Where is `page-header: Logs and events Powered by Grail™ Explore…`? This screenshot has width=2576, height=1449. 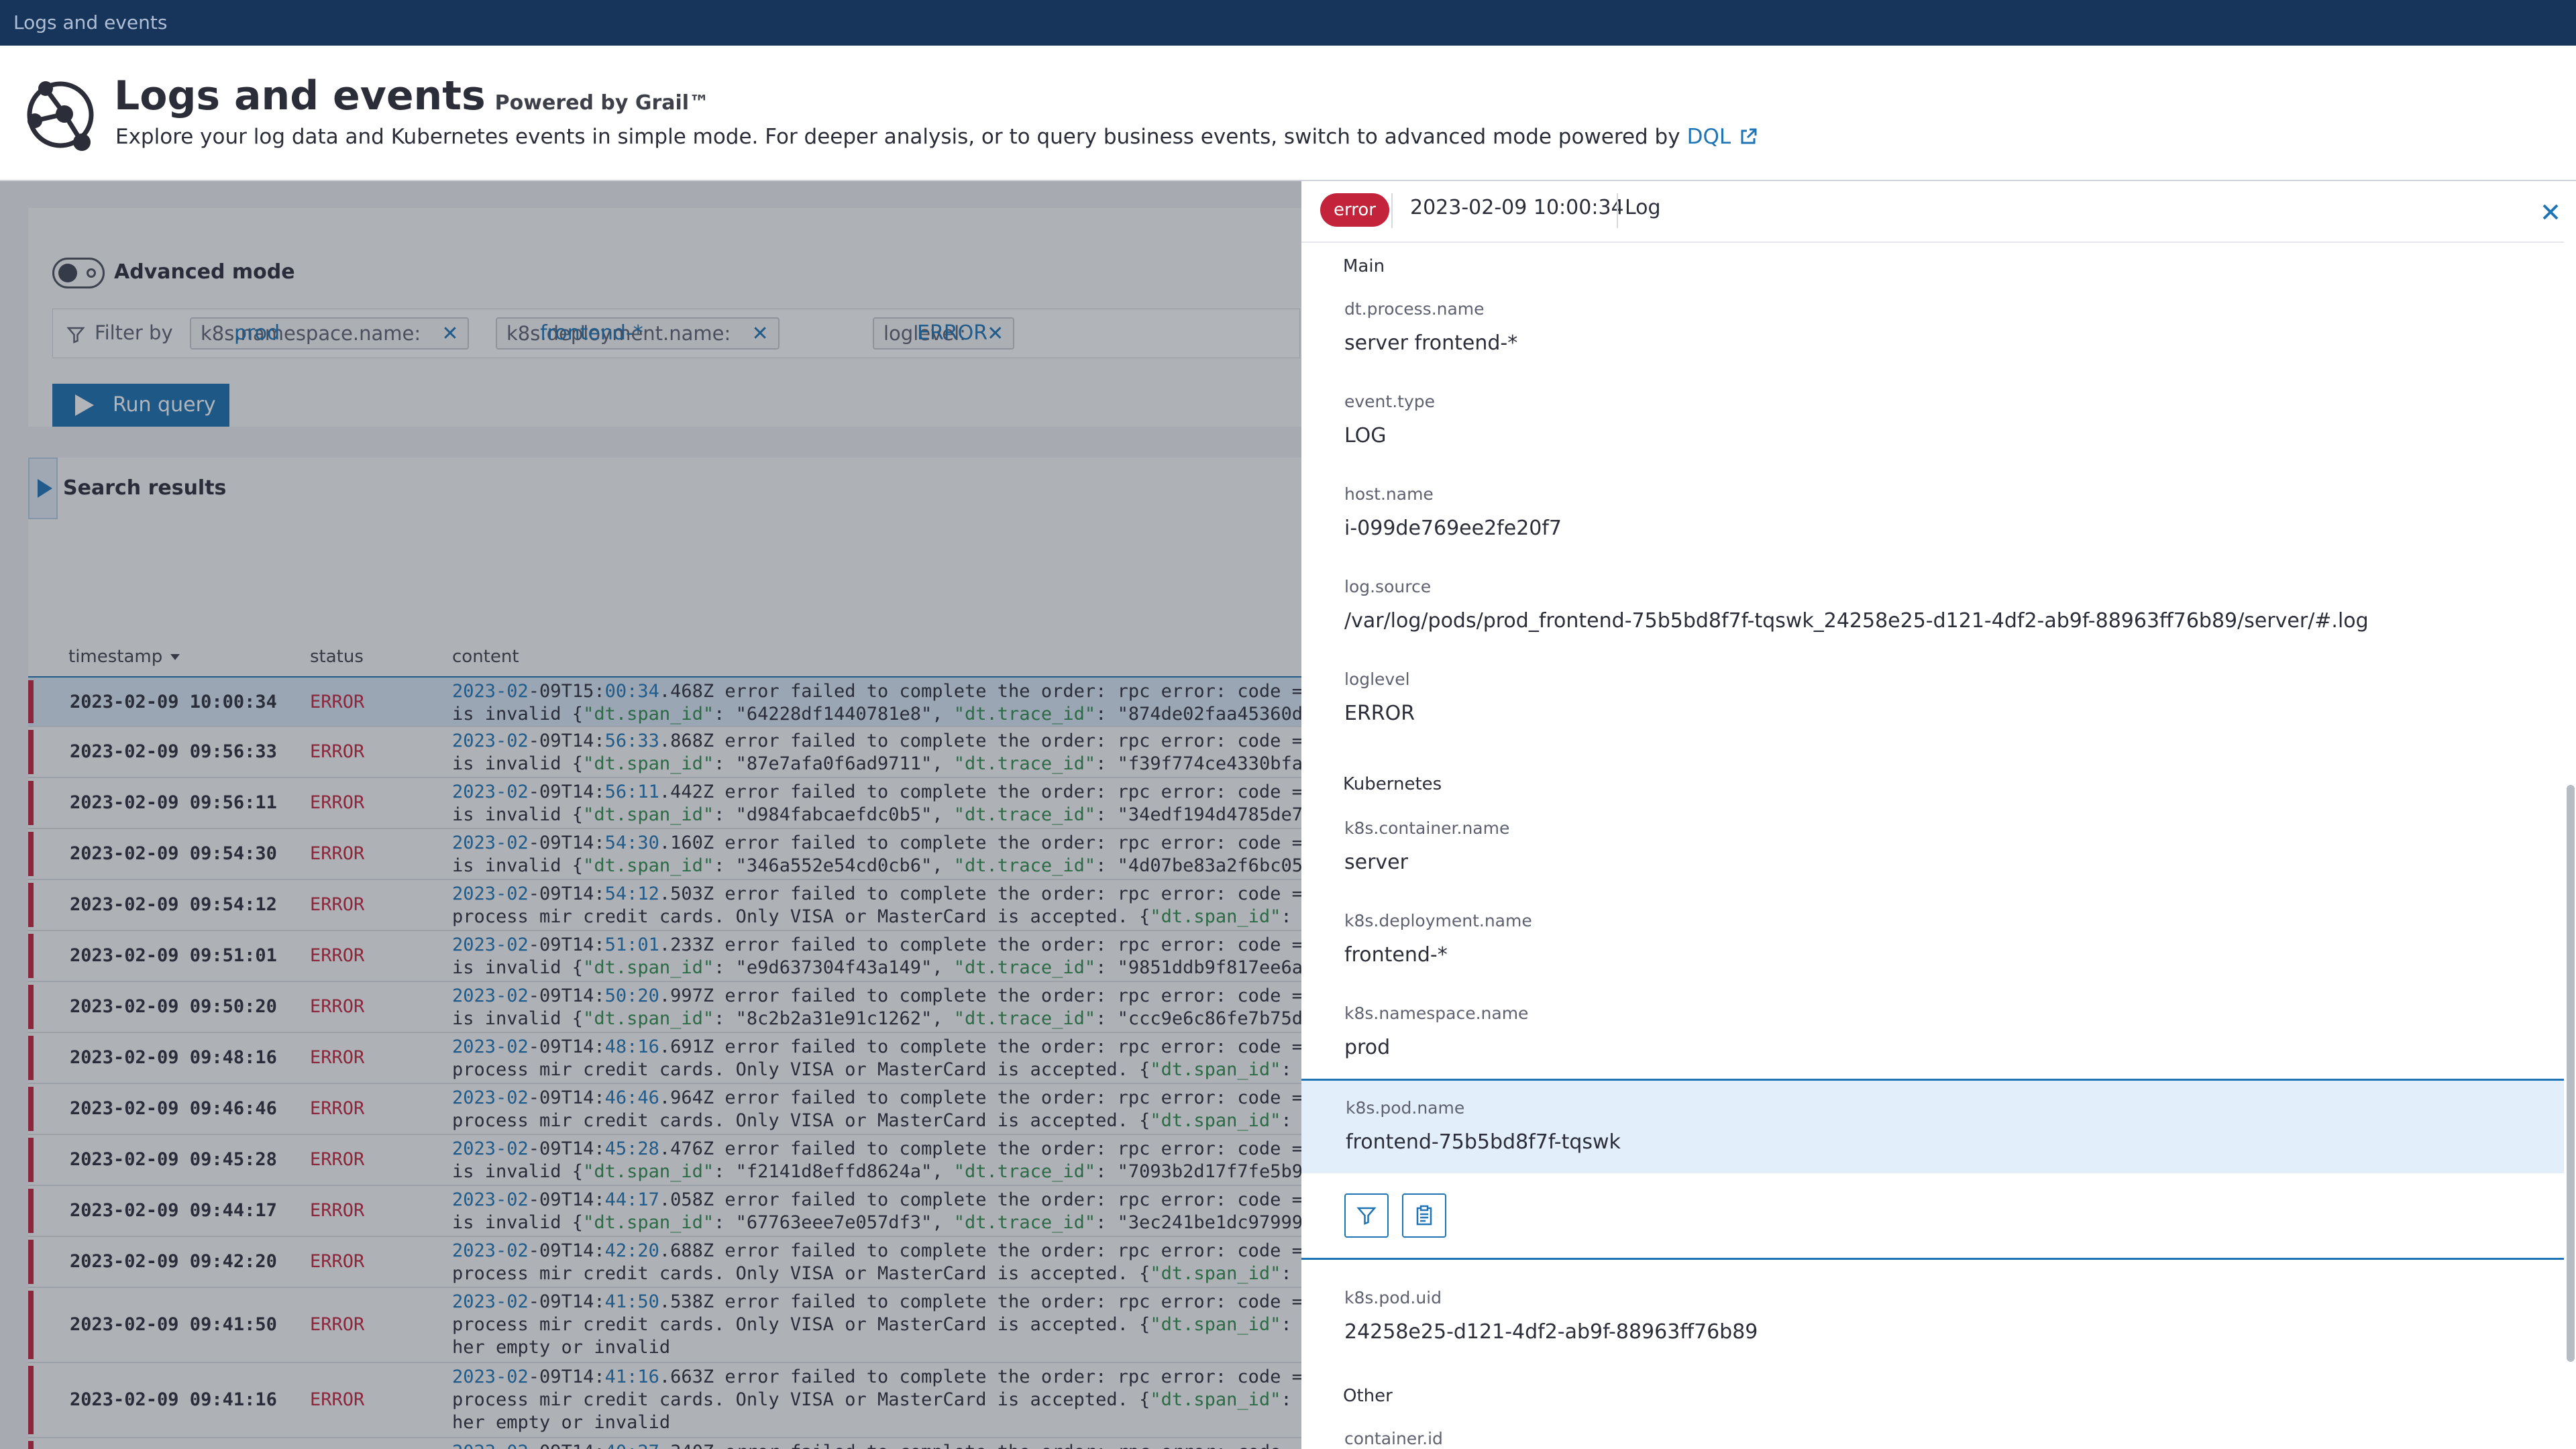
page-header: Logs and events Powered by Grail™ Explore… is located at coordinates (1288, 113).